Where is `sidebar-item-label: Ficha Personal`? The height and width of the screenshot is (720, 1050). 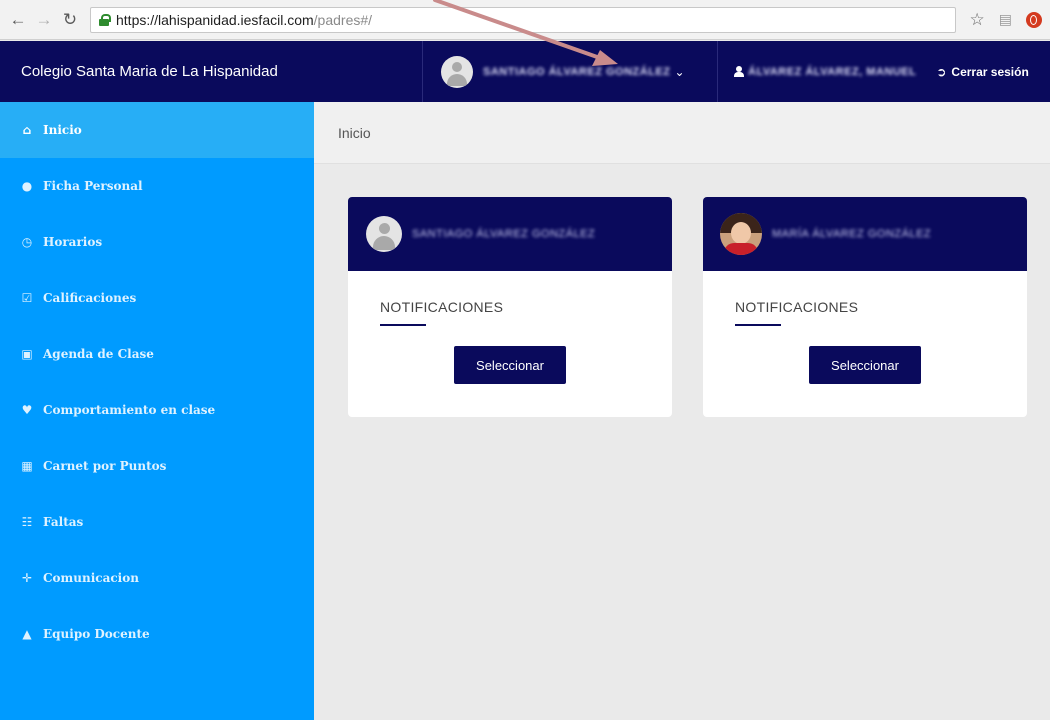
sidebar-item-label: Ficha Personal is located at coordinates (93, 186).